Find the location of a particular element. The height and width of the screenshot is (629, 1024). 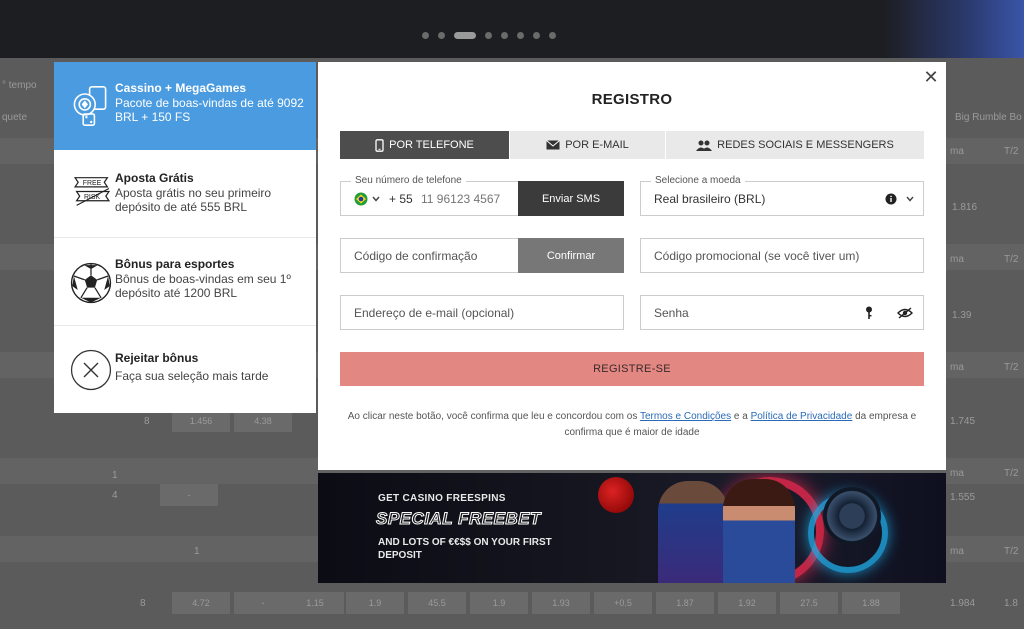

tab-email: POR E-MAIL is located at coordinates (588, 145).